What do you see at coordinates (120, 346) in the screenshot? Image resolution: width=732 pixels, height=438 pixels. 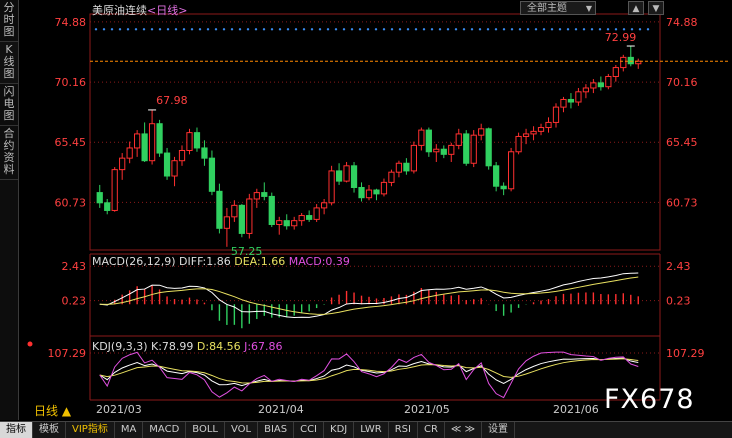 I see `kdj-params: KDJ(9,3,3)` at bounding box center [120, 346].